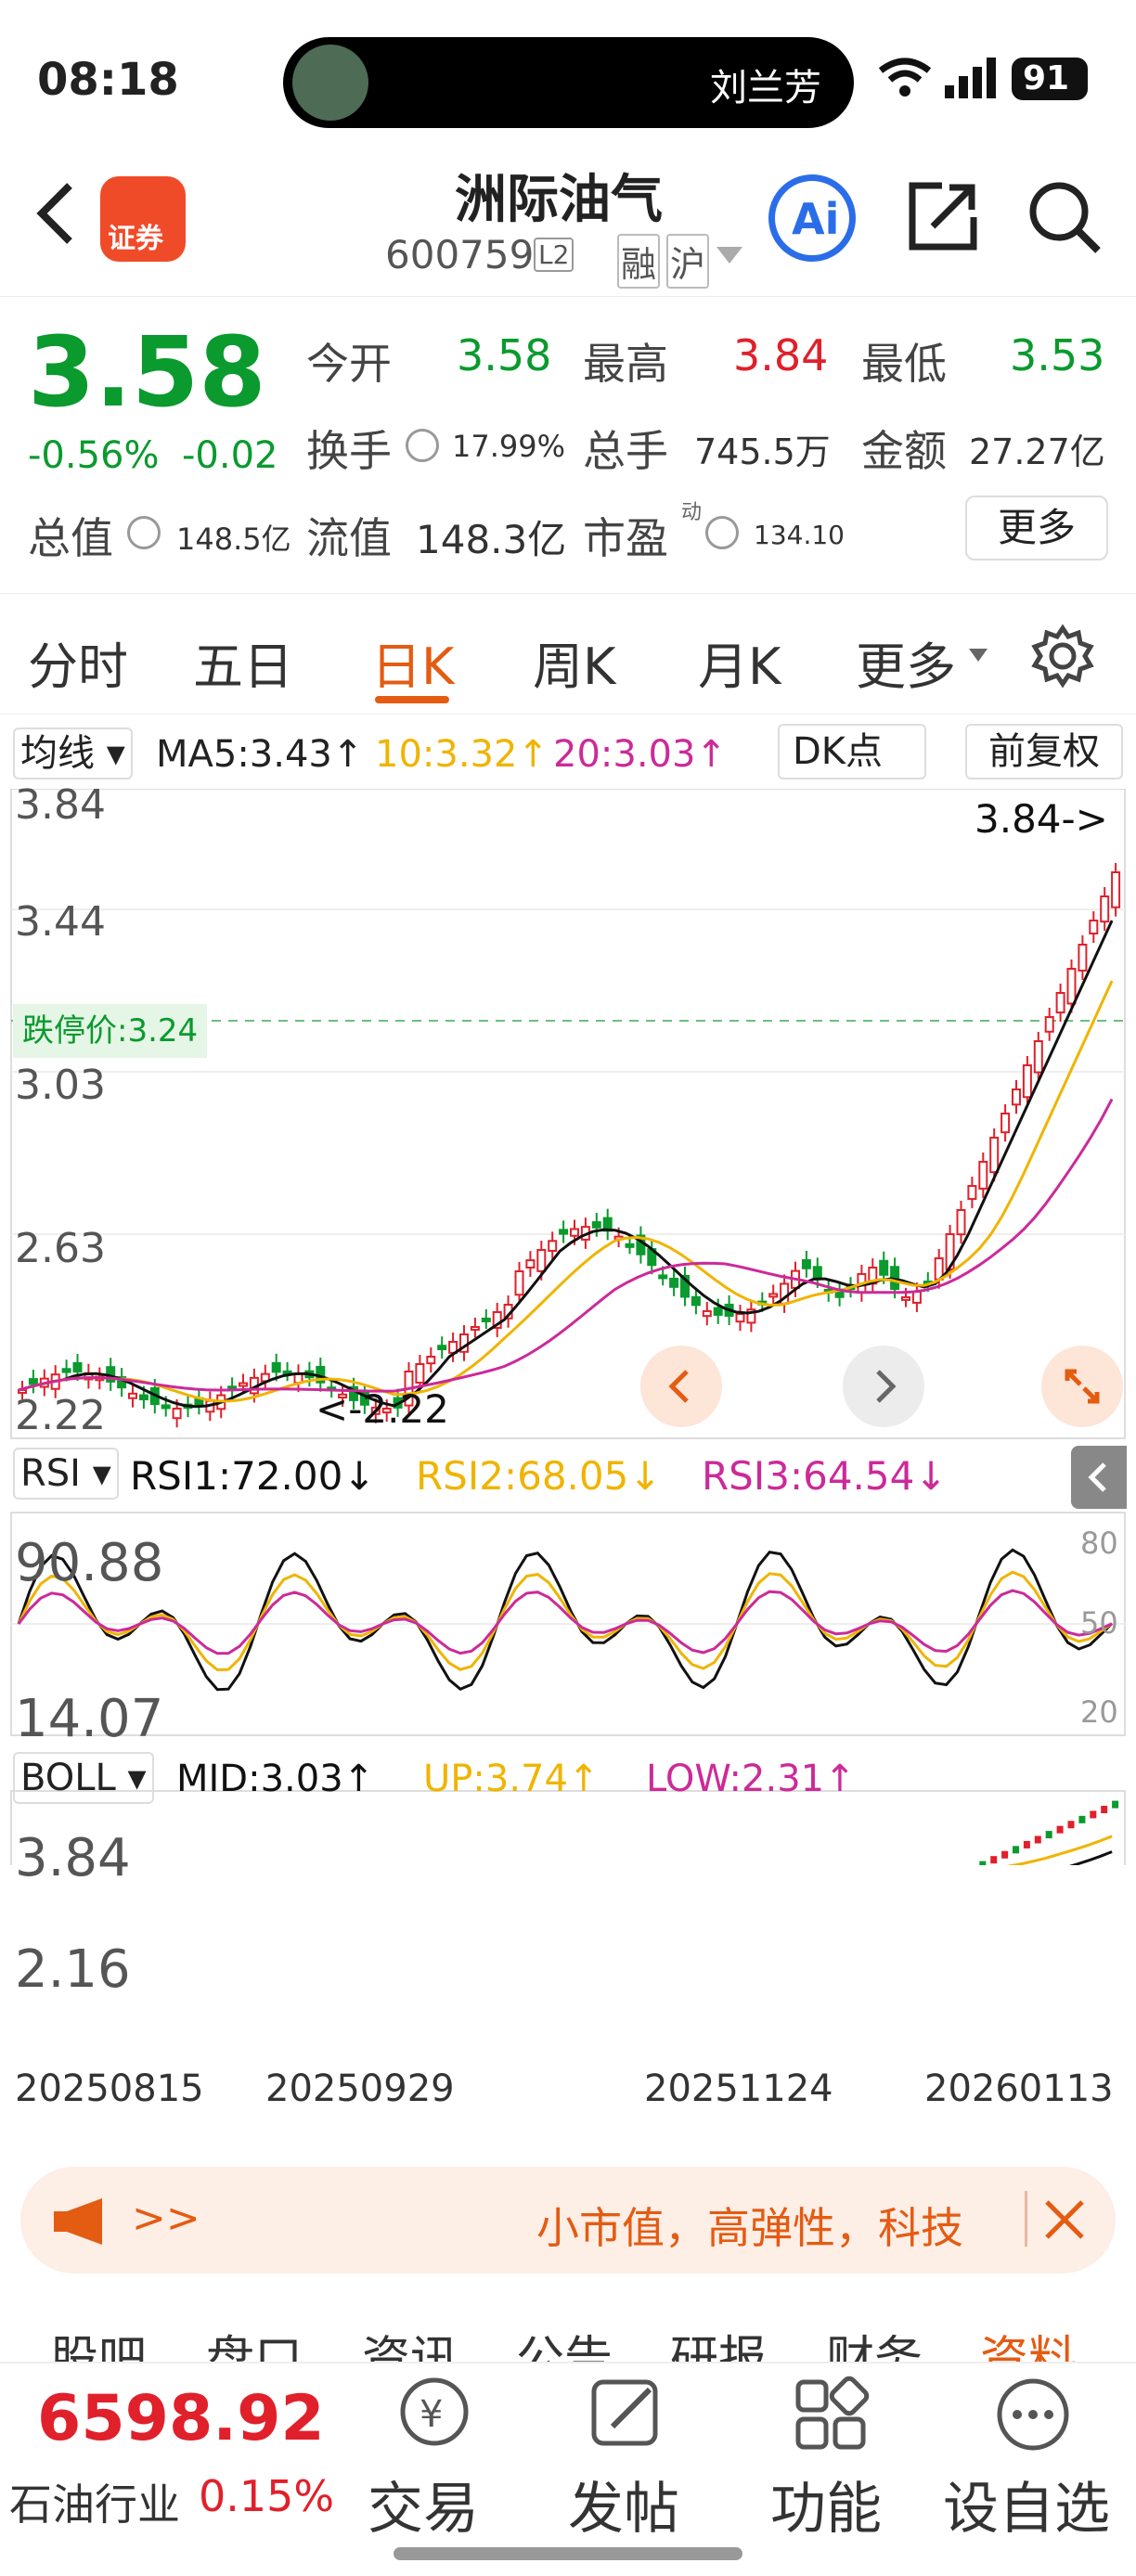  What do you see at coordinates (108, 80) in the screenshot?
I see `status-time: 08:18` at bounding box center [108, 80].